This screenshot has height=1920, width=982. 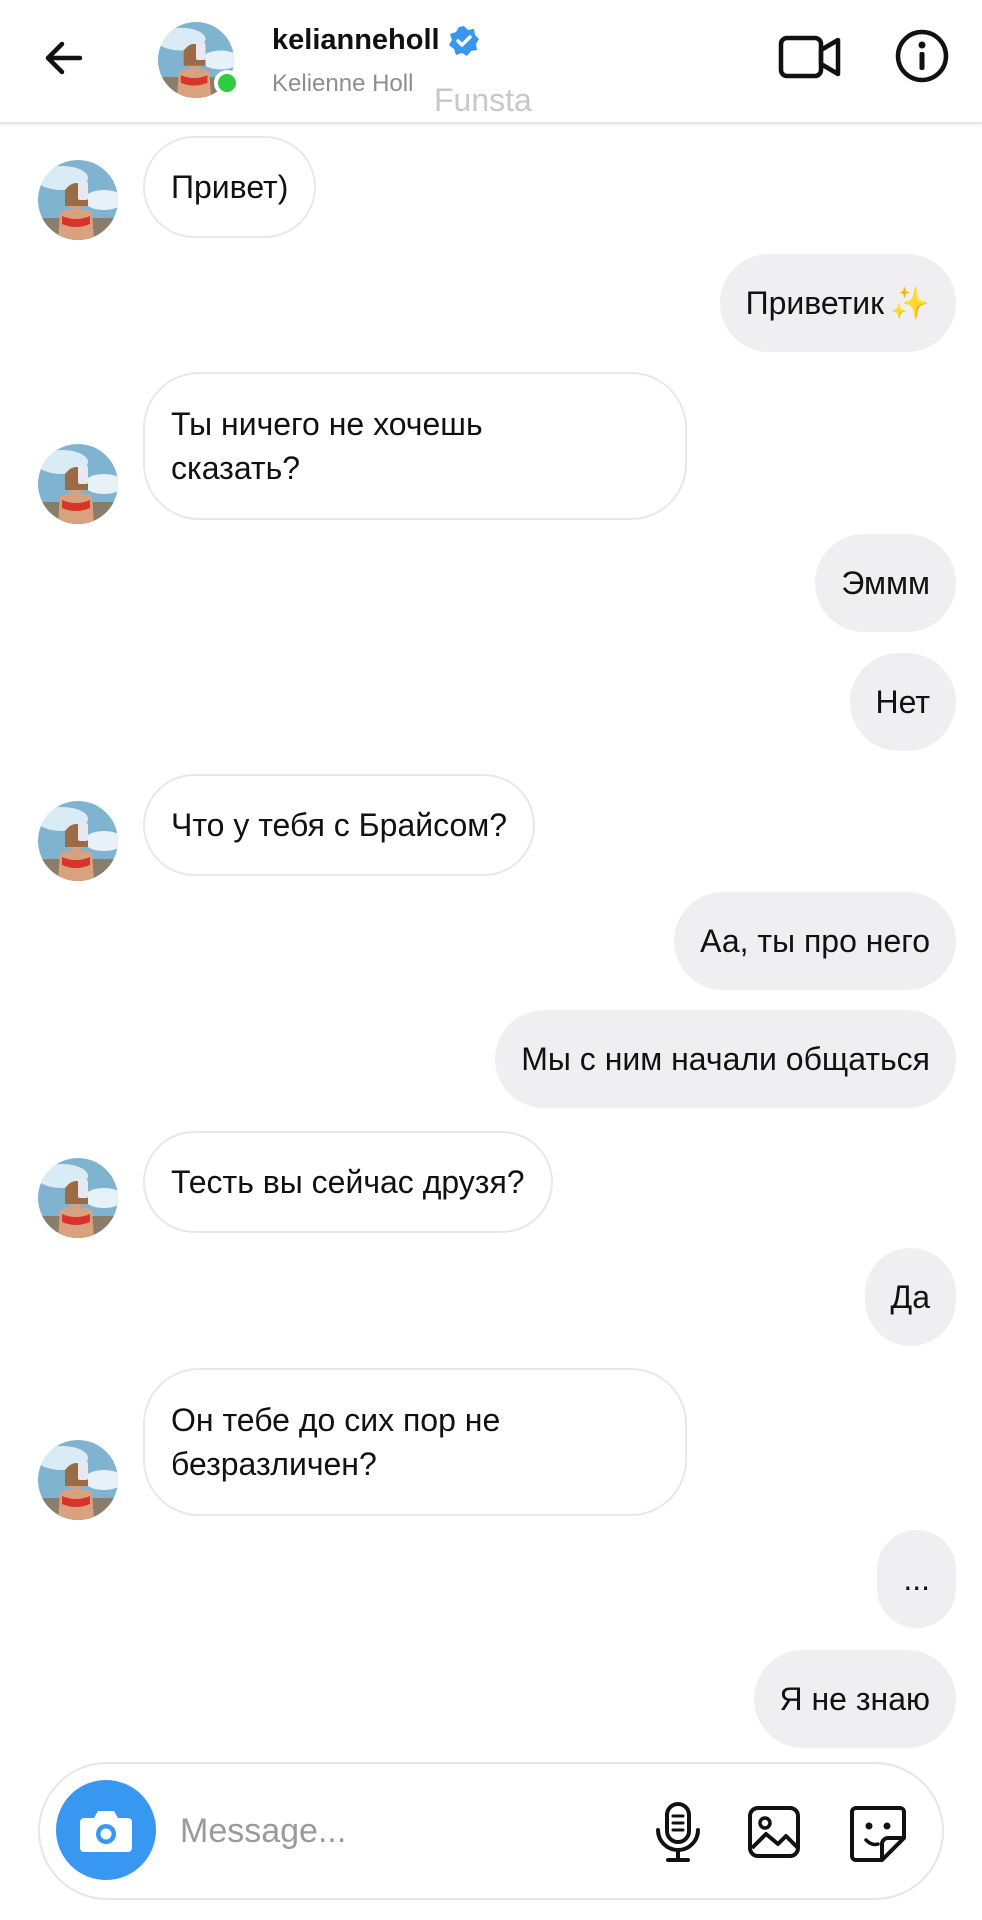 I want to click on outgoing-message: Аа, ты про него, so click(x=815, y=941).